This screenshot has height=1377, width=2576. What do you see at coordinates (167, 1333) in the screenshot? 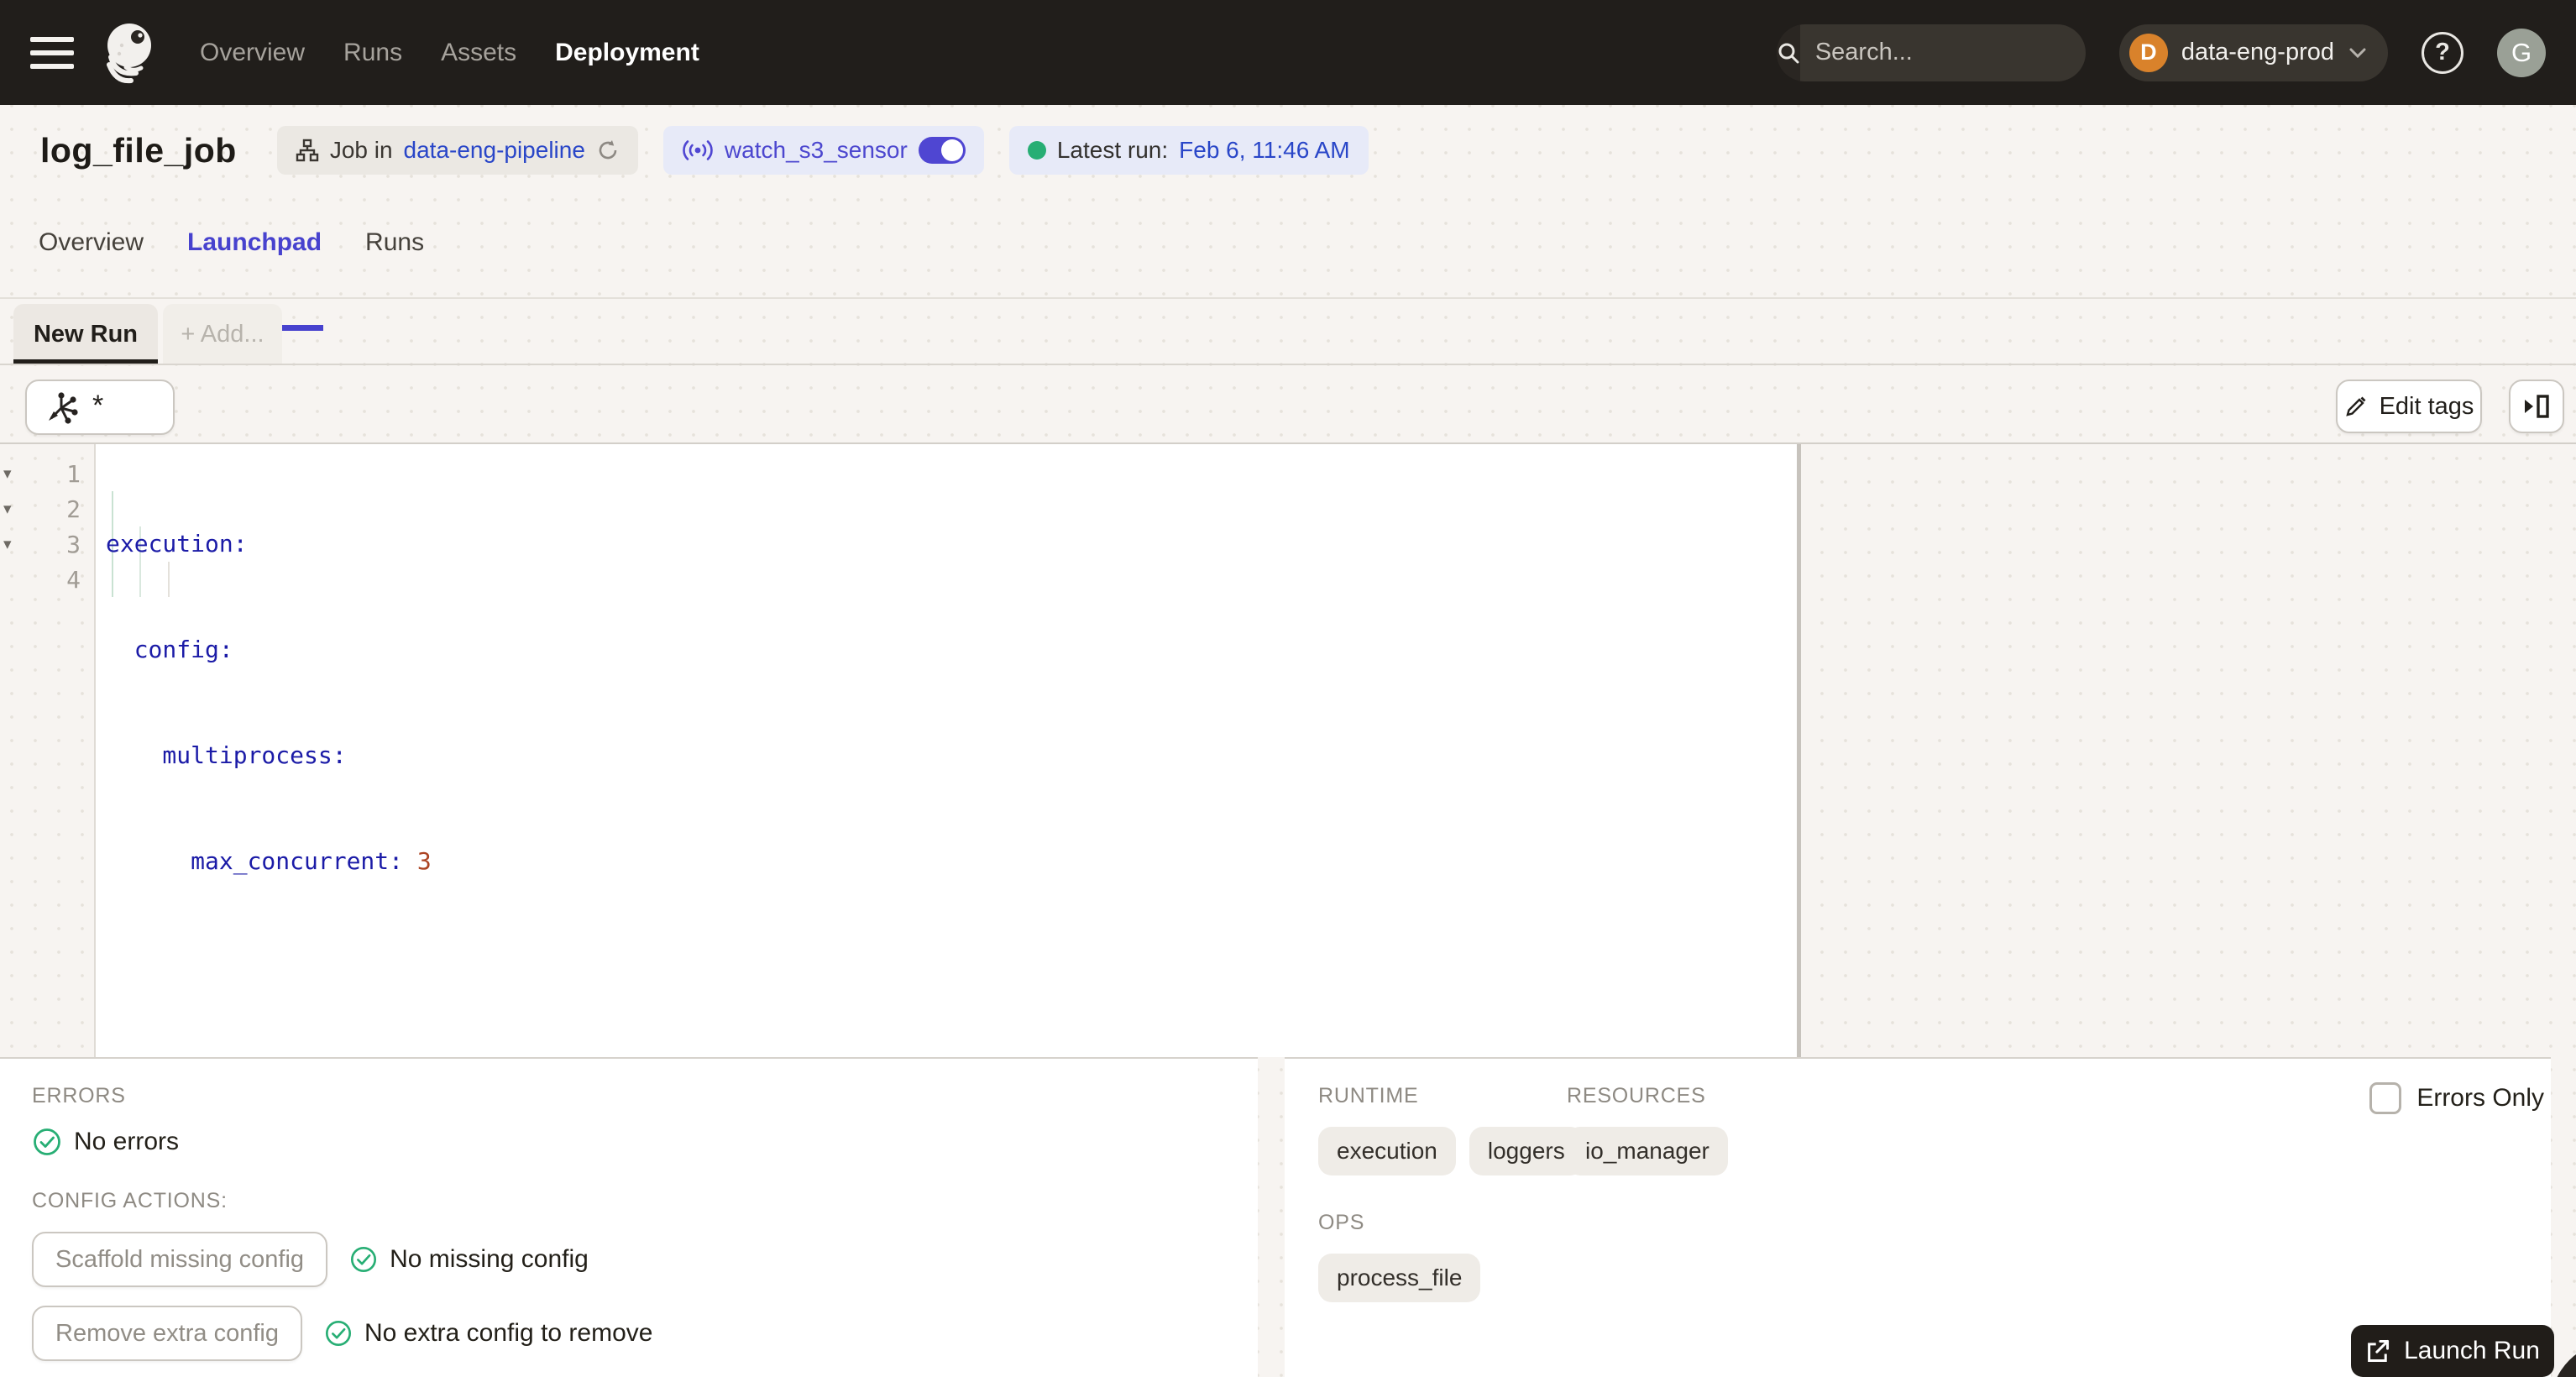
I see `remove-extra-config-button: Remove extra config` at bounding box center [167, 1333].